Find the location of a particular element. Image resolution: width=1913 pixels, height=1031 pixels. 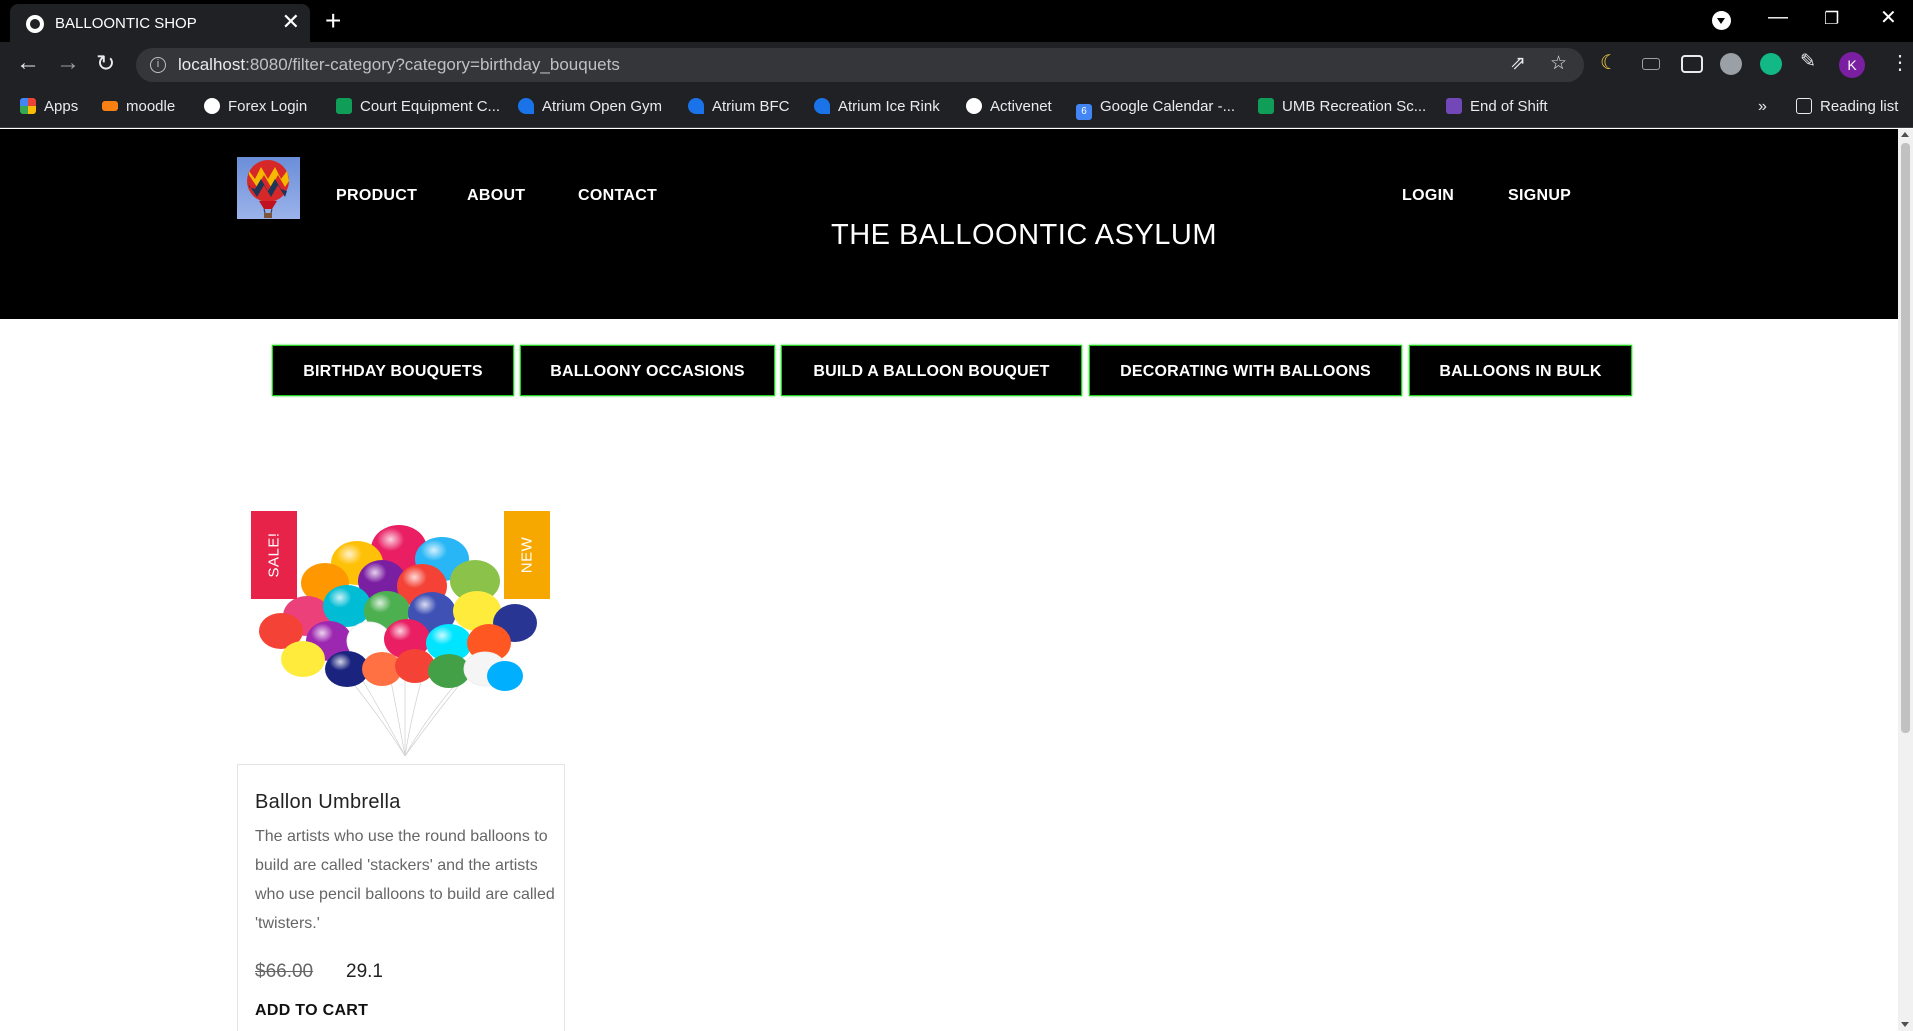

circle-extension-icon is located at coordinates (1731, 64).